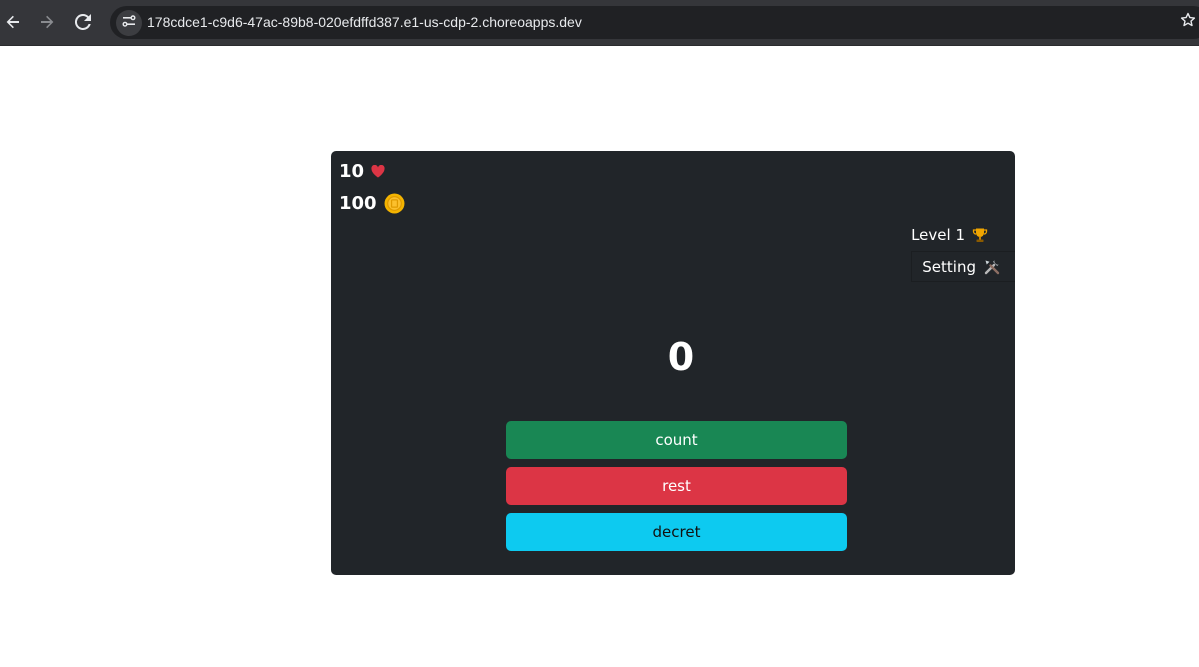 The image size is (1199, 667). Describe the element at coordinates (980, 235) in the screenshot. I see `trophy-icon` at that location.